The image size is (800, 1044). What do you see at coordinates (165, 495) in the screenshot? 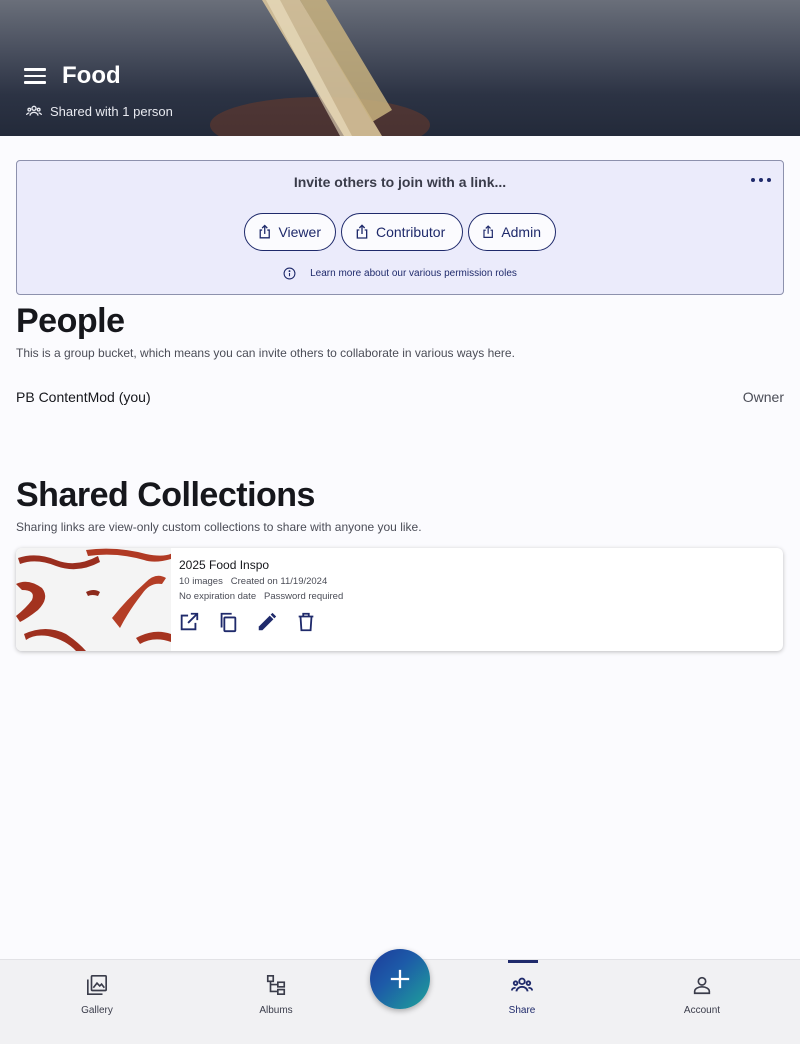
I see `shared-collections-heading: Shared Collections` at bounding box center [165, 495].